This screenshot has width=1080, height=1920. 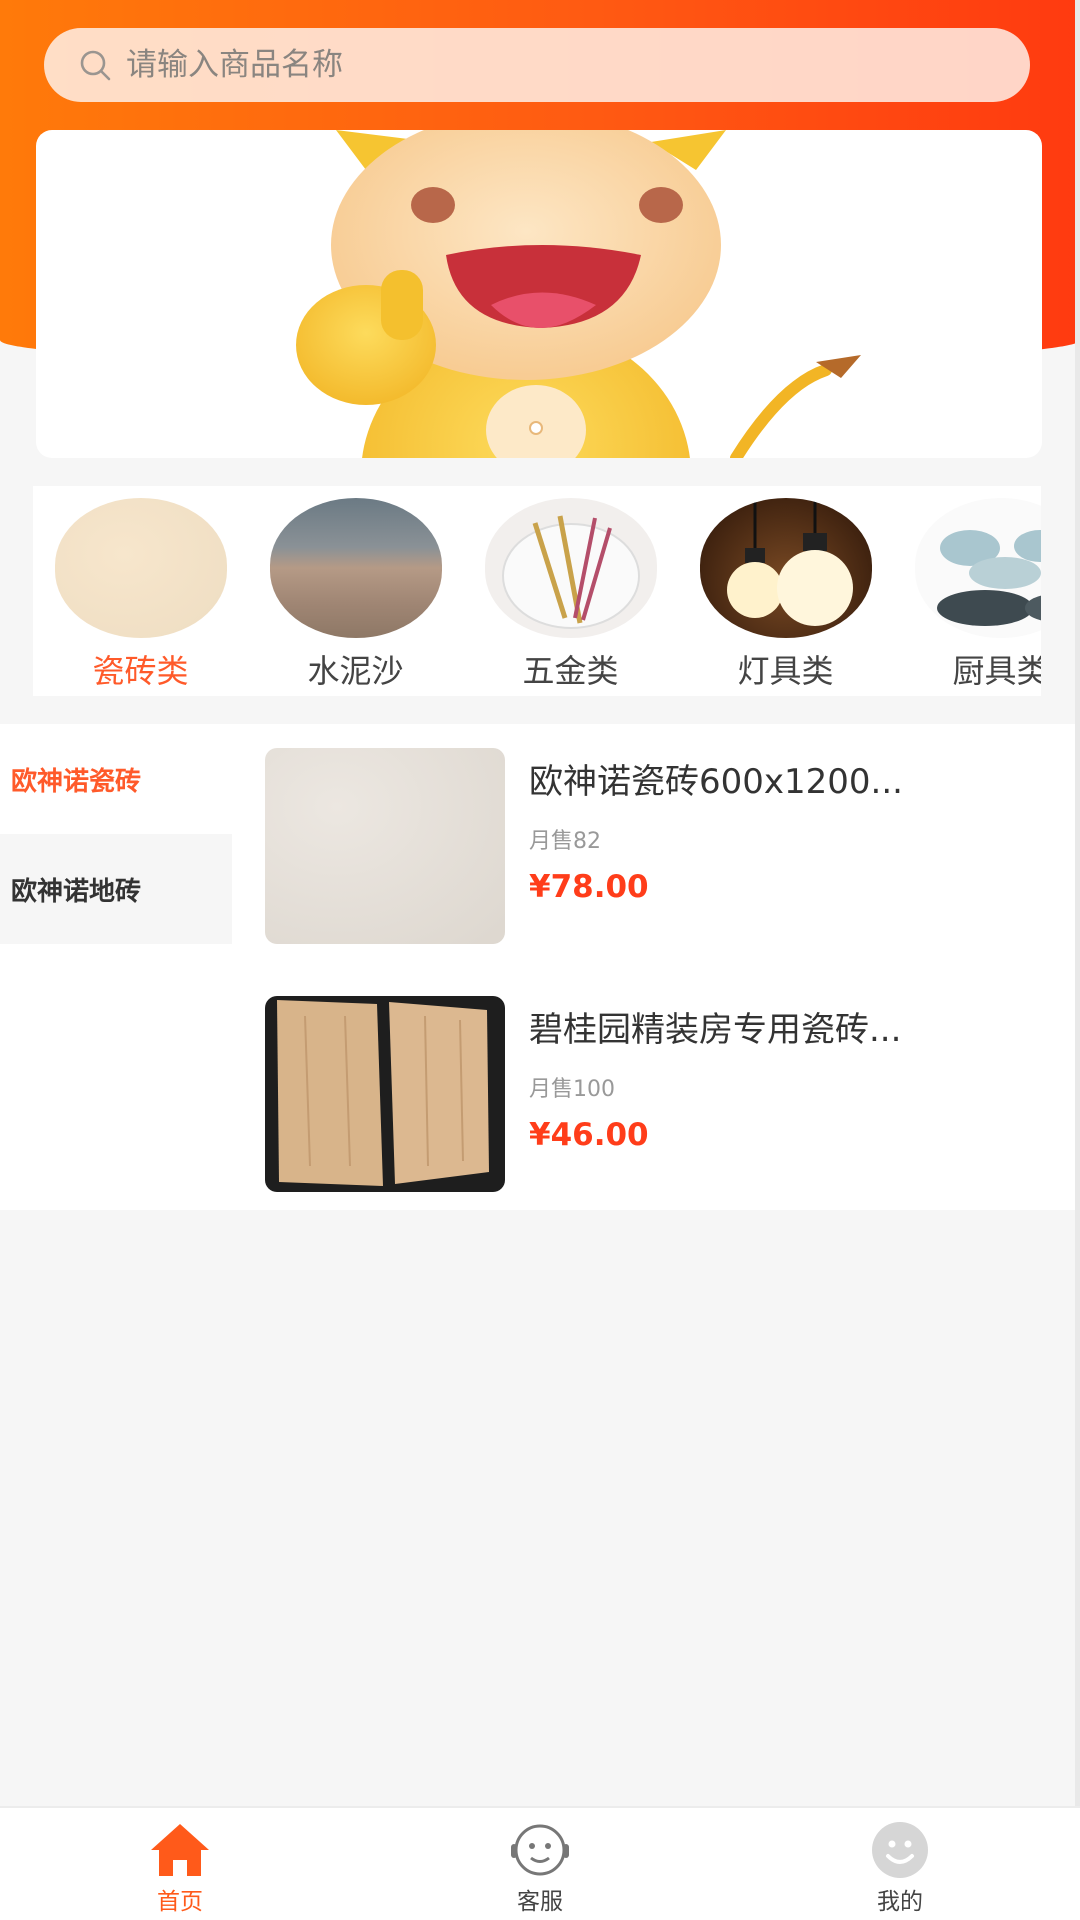 I want to click on customer-service-icon, so click(x=540, y=1850).